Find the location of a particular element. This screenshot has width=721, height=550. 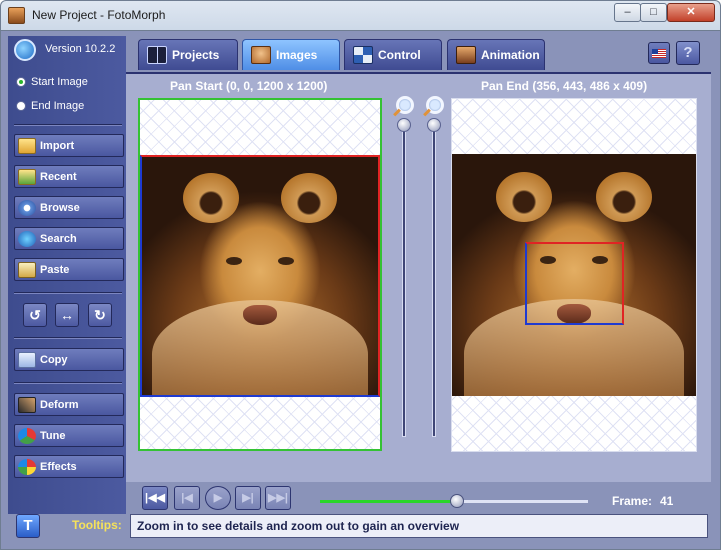

import-label: Import is located at coordinates (57, 145).